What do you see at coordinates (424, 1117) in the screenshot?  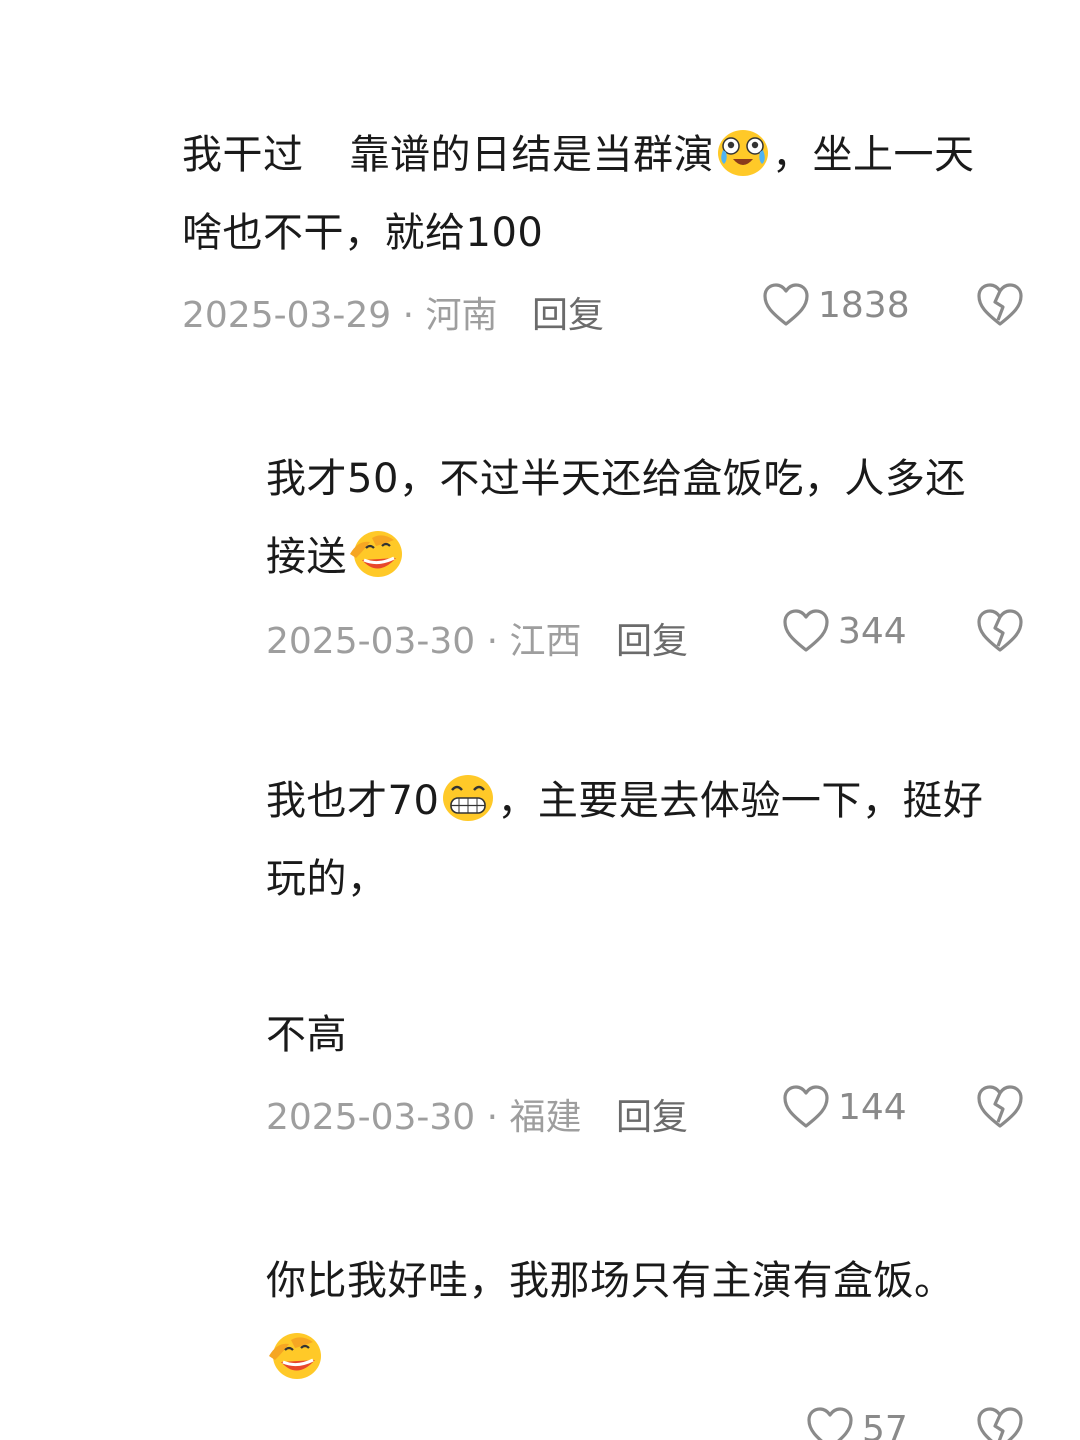 I see `comment-date-location: 2025-03-30 · 福建` at bounding box center [424, 1117].